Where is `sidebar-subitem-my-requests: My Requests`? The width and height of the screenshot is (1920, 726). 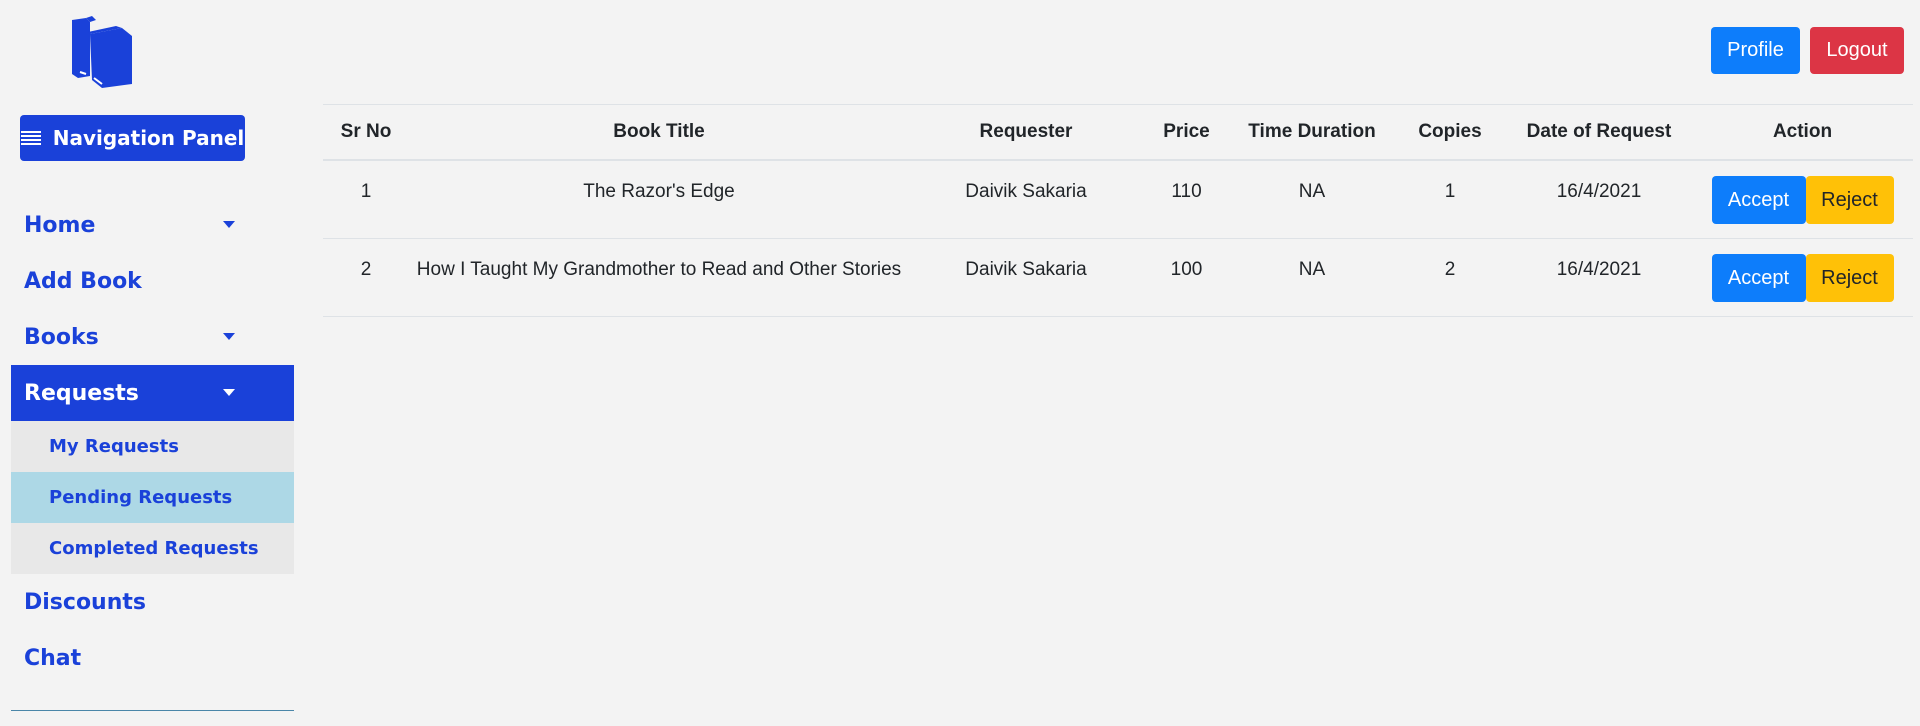
sidebar-subitem-my-requests: My Requests is located at coordinates (152, 446).